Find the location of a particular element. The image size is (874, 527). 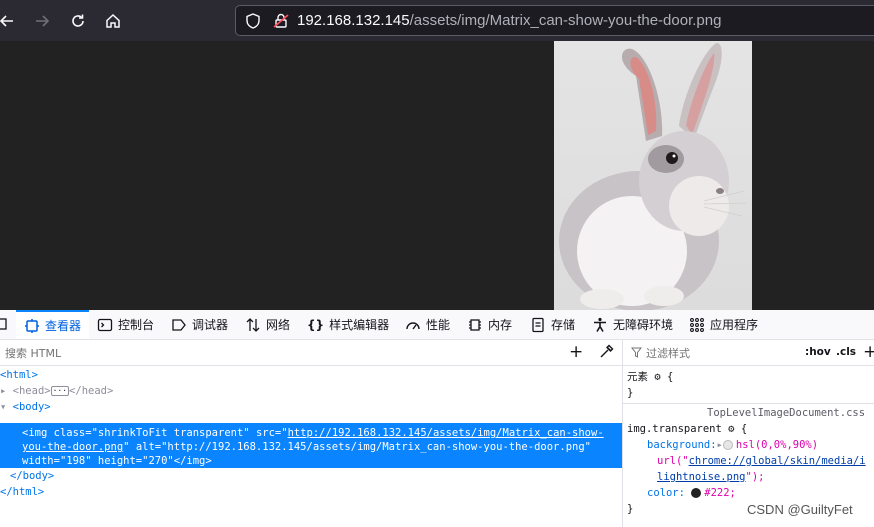

node-head: ▸ <head> ··· </head> is located at coordinates (56, 391).